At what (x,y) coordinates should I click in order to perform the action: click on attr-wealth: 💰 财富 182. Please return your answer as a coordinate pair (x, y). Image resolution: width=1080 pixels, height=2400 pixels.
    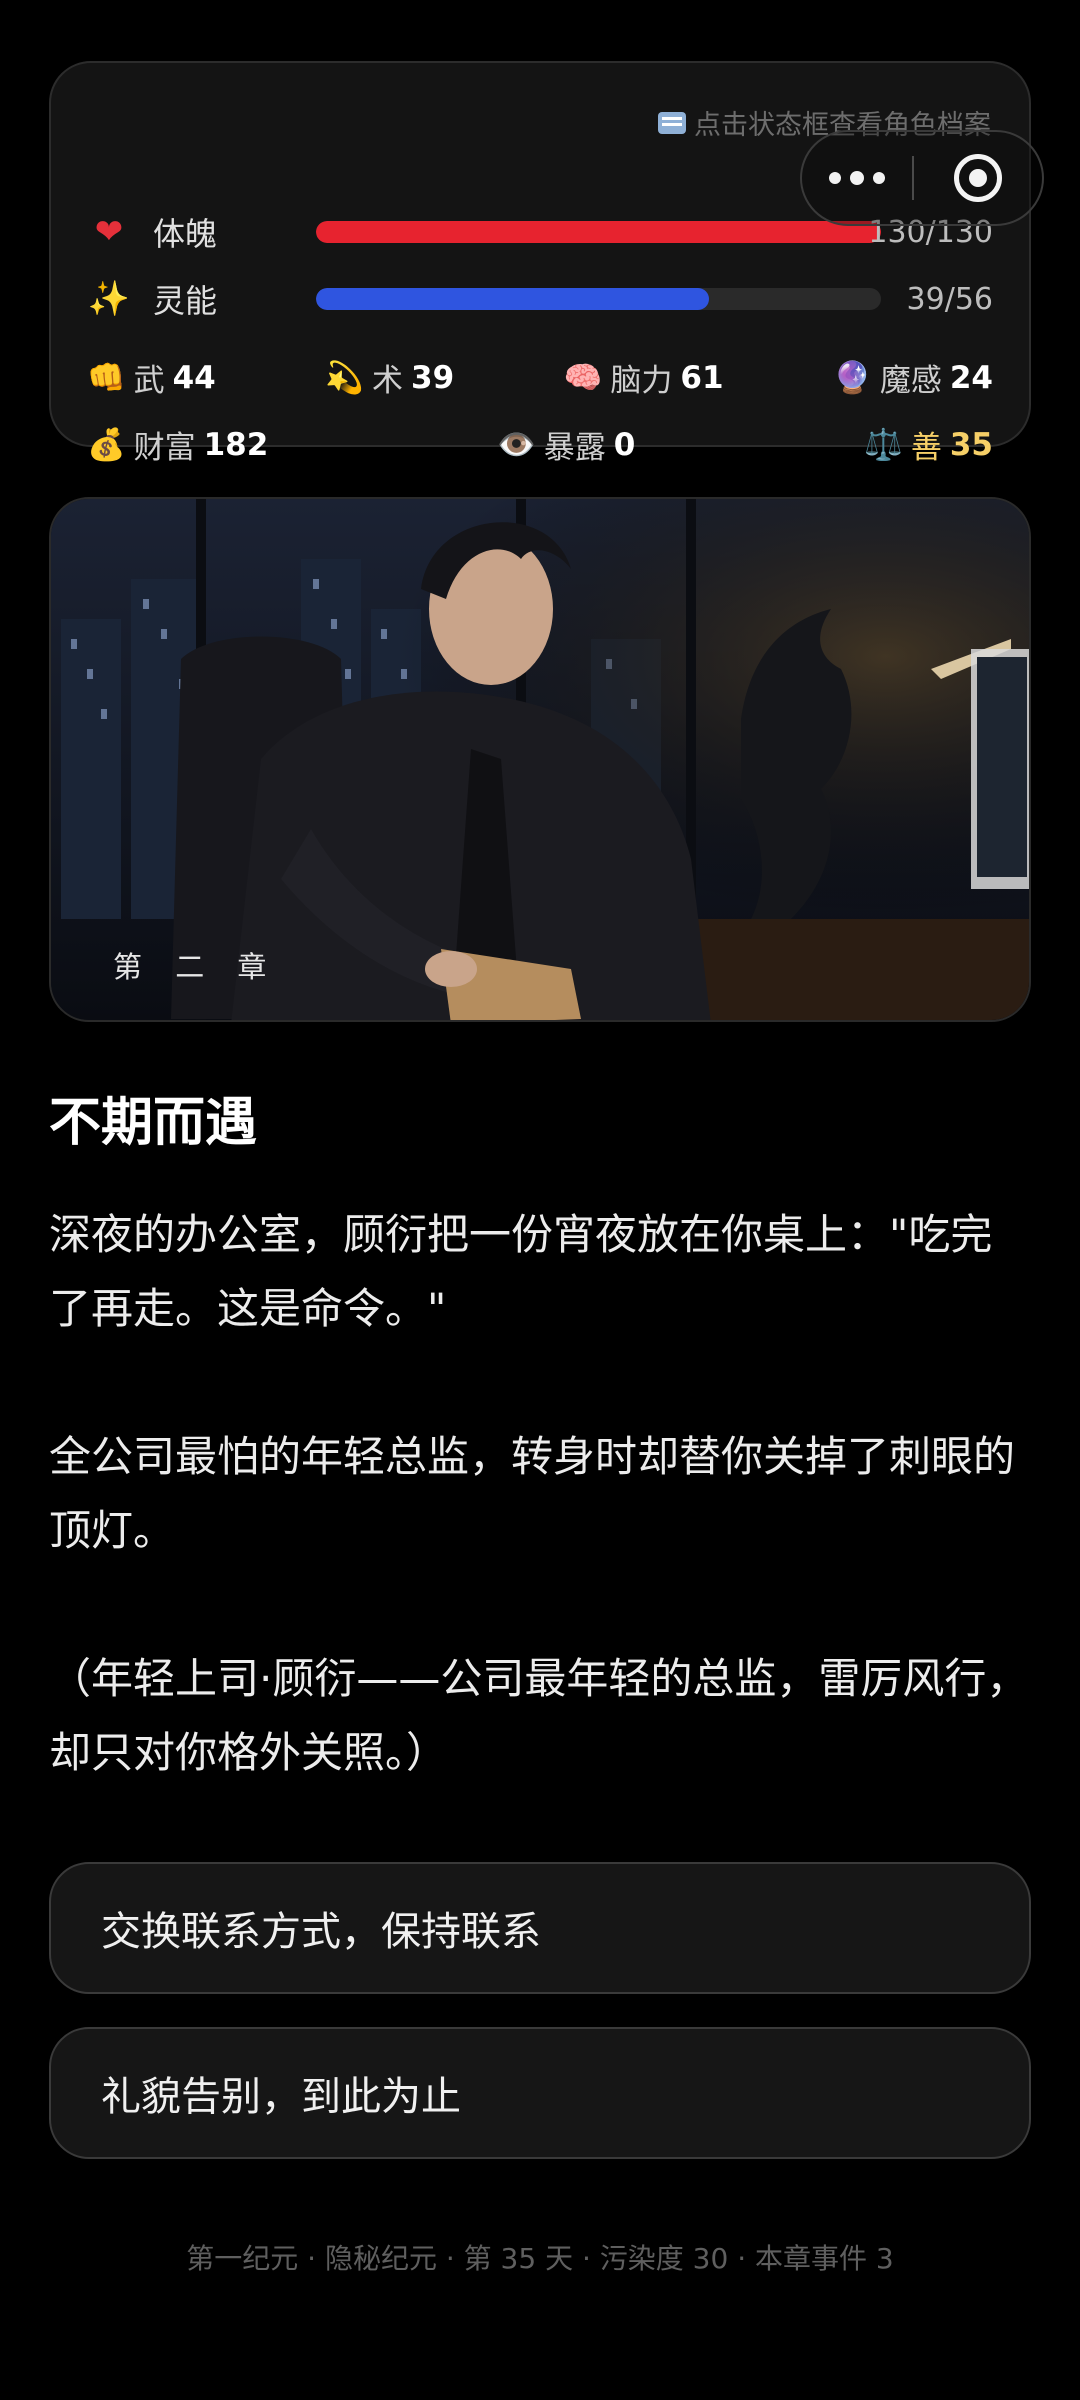
    Looking at the image, I should click on (178, 446).